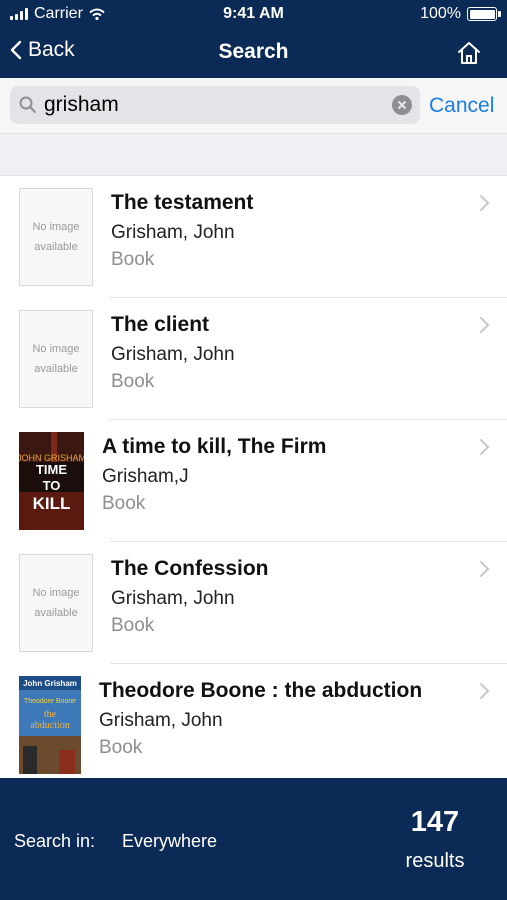 Image resolution: width=507 pixels, height=900 pixels. Describe the element at coordinates (52, 503) in the screenshot. I see `cover-title-text: KILL` at that location.